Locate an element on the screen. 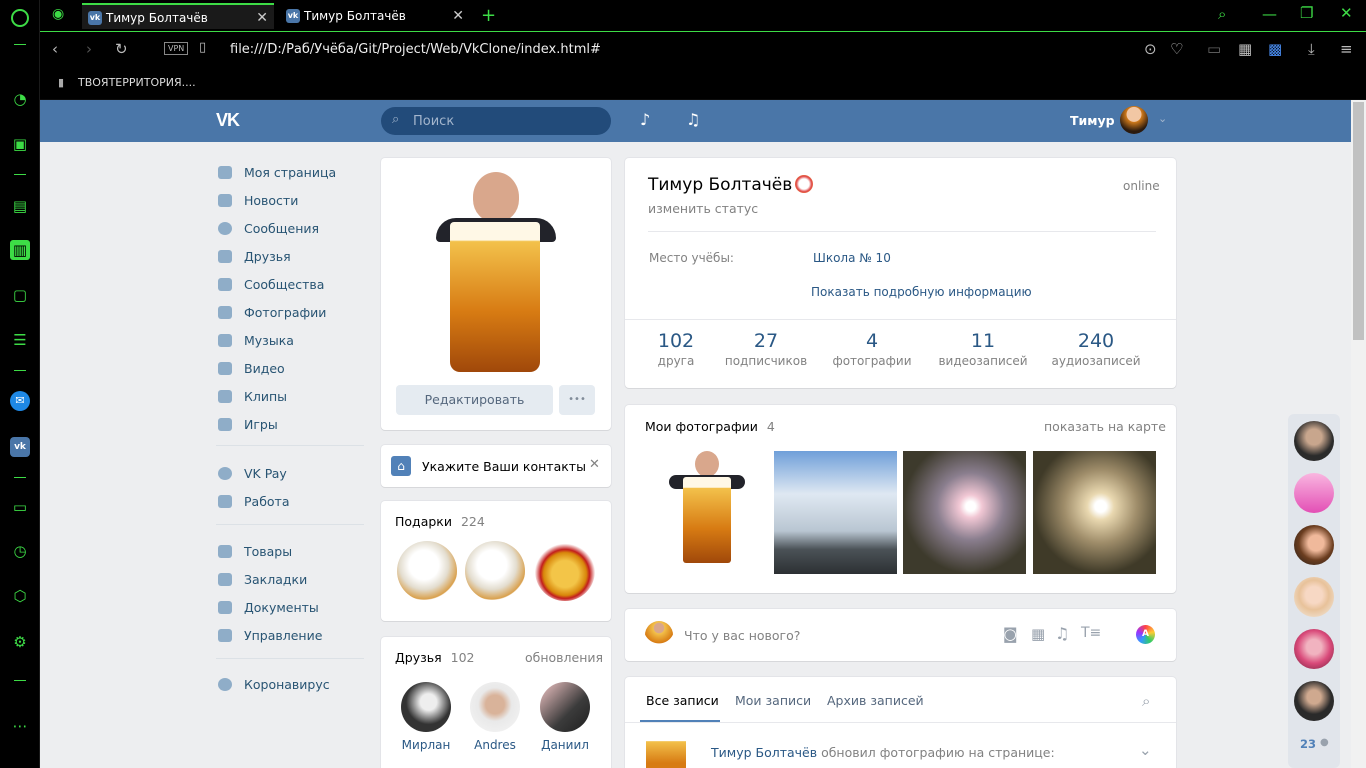  news-feed-icon: ▭ is located at coordinates (20, 507).